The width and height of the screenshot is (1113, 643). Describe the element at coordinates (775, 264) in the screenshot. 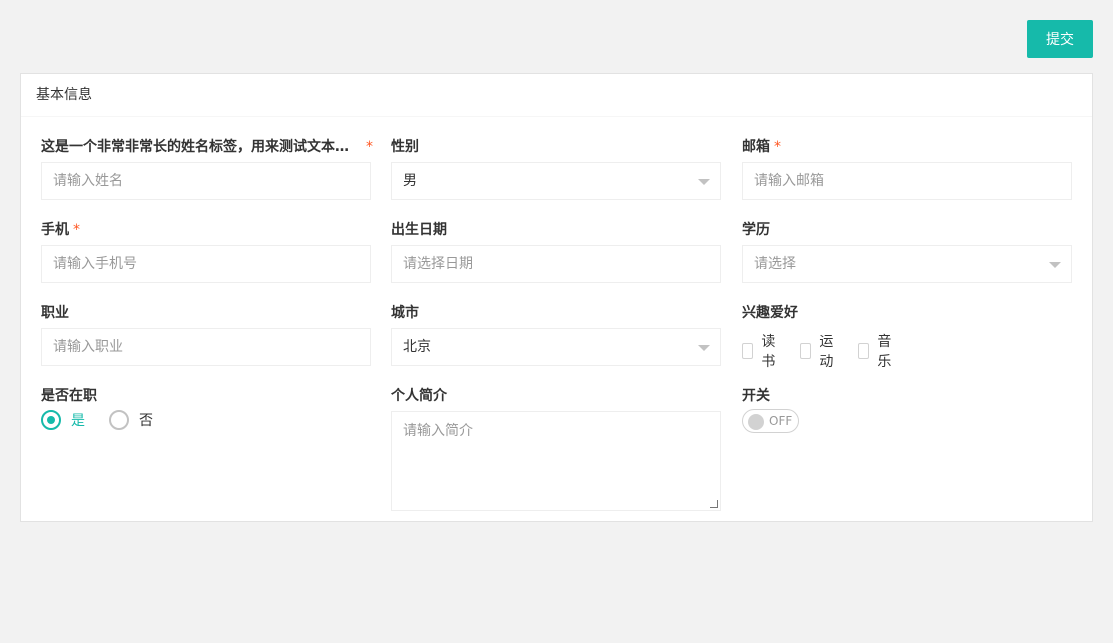

I see `education-placeholder: 请选择` at that location.